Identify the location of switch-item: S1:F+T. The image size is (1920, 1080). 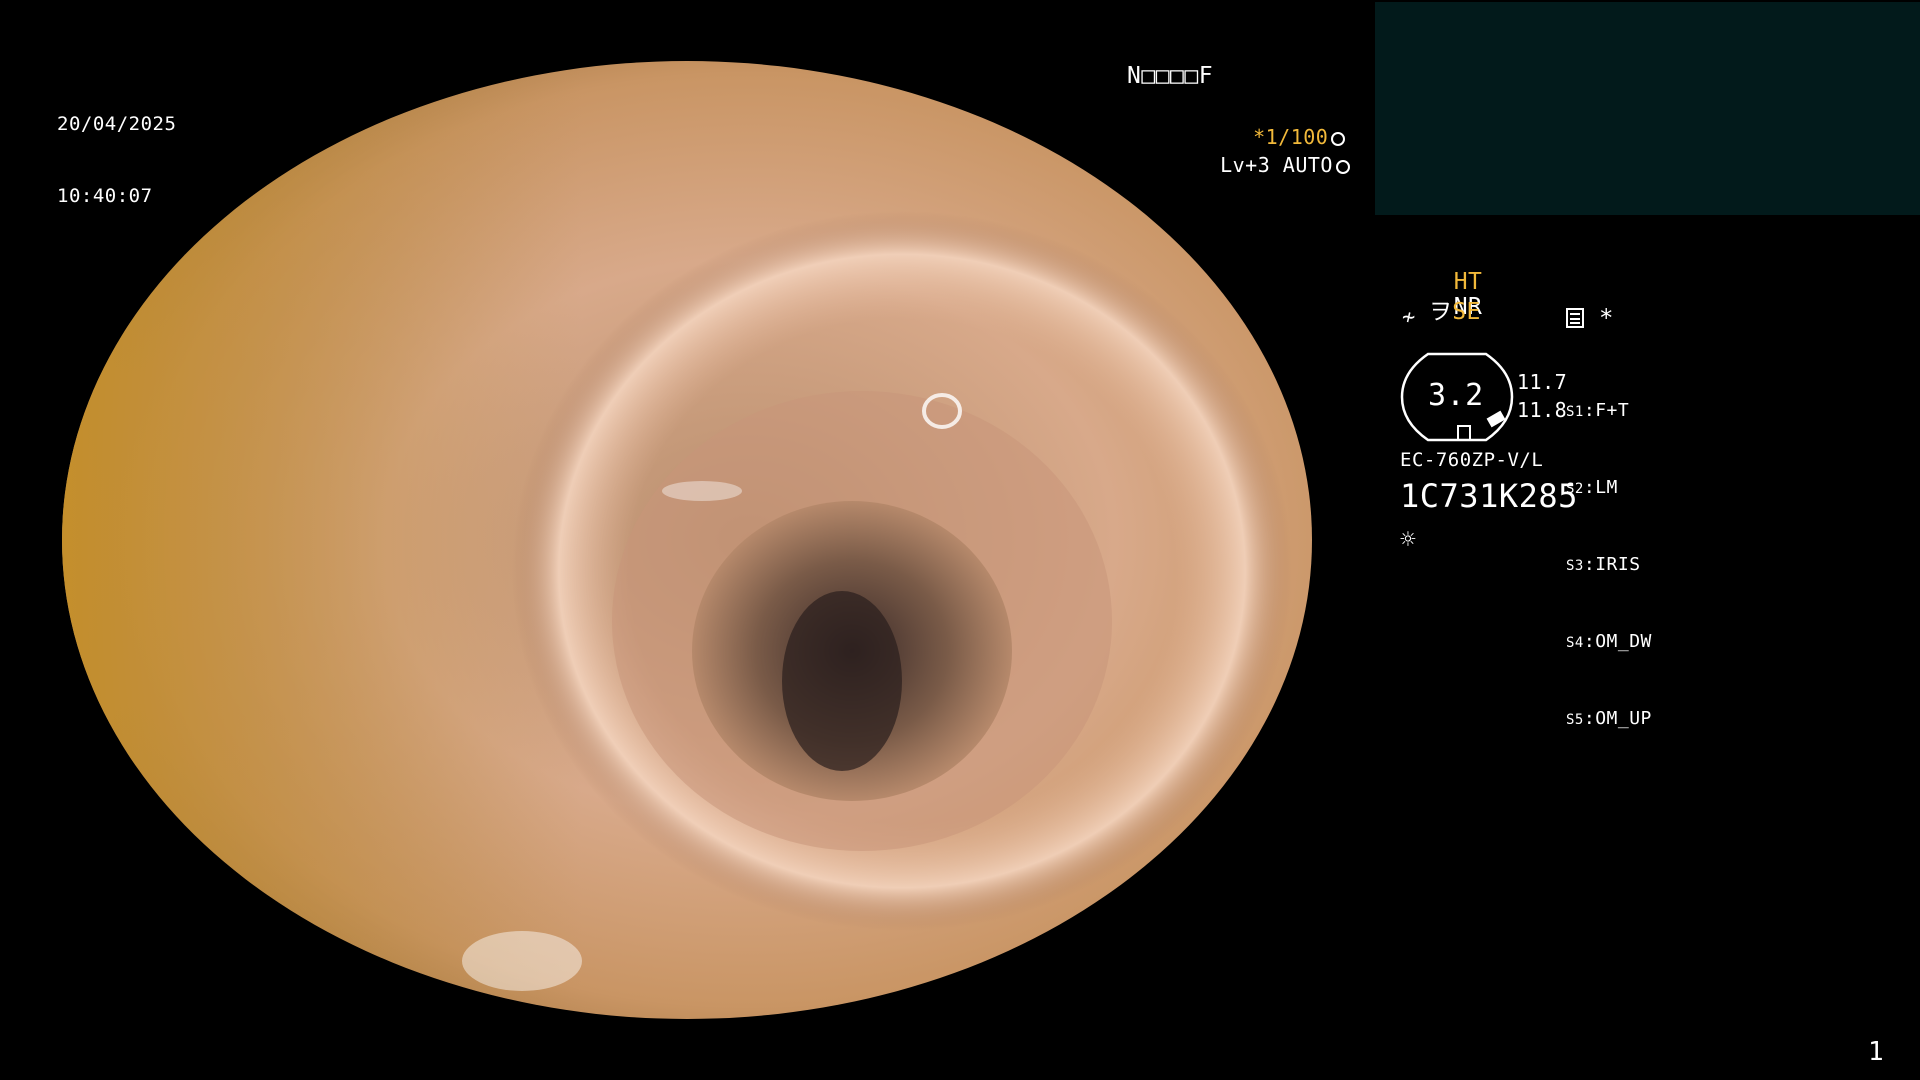
(1598, 410).